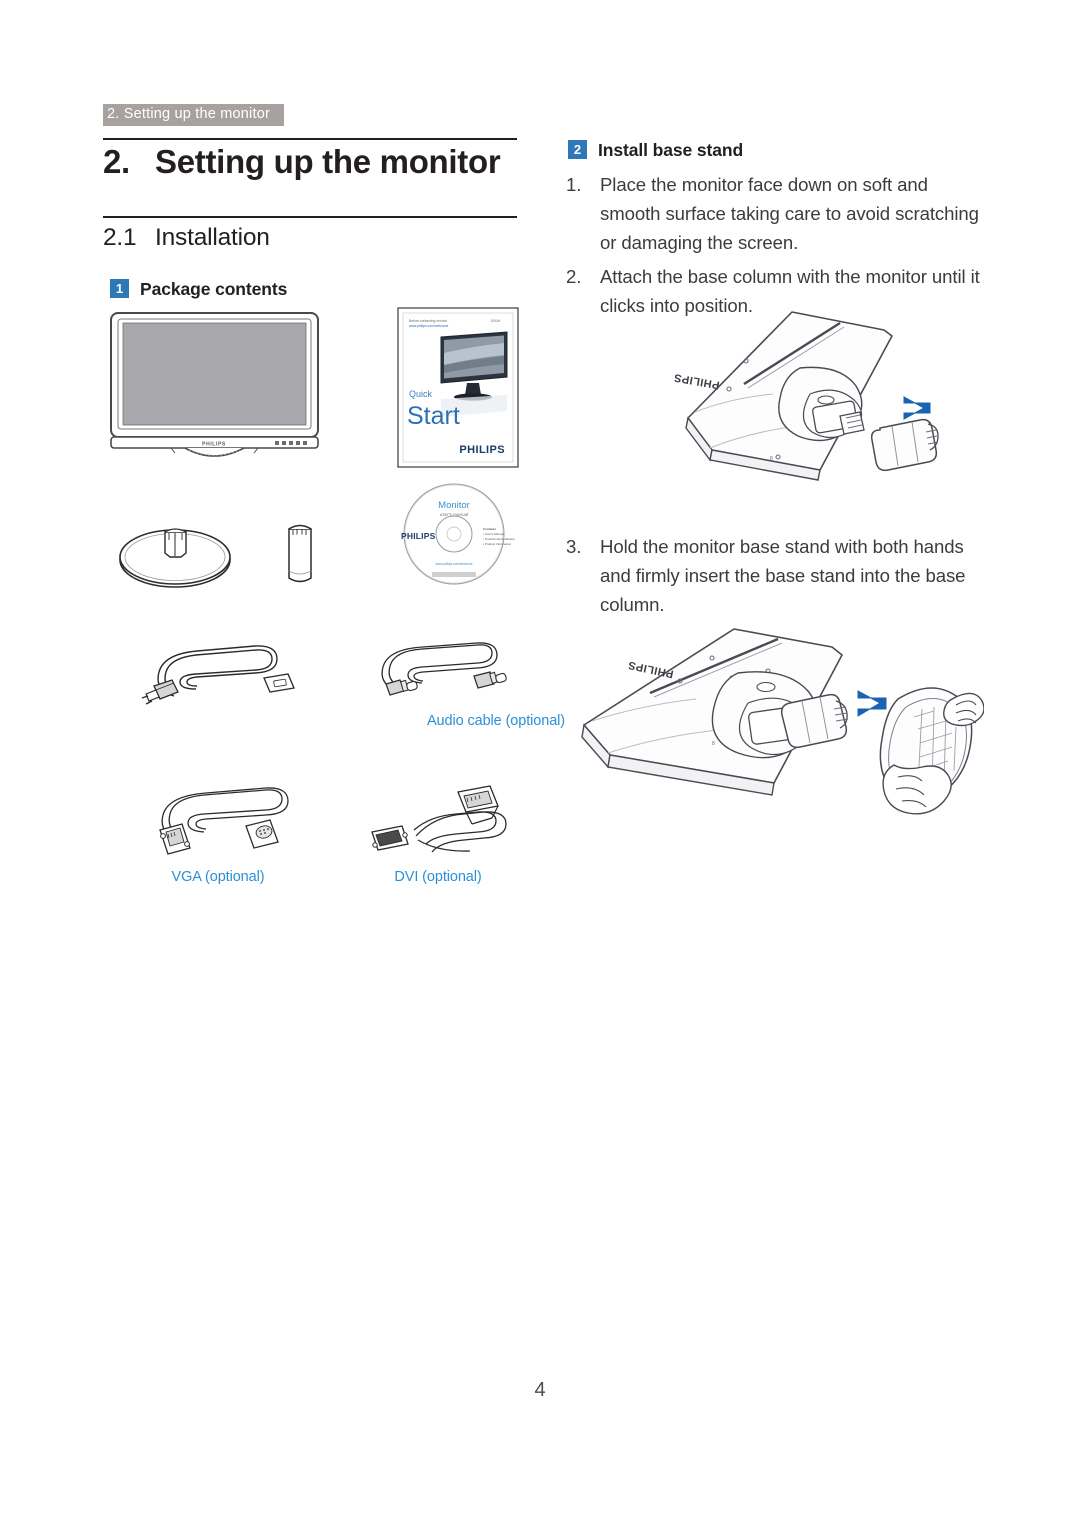 The height and width of the screenshot is (1526, 1080). Describe the element at coordinates (418, 536) in the screenshot. I see `cd-brand: PHILIPS` at that location.